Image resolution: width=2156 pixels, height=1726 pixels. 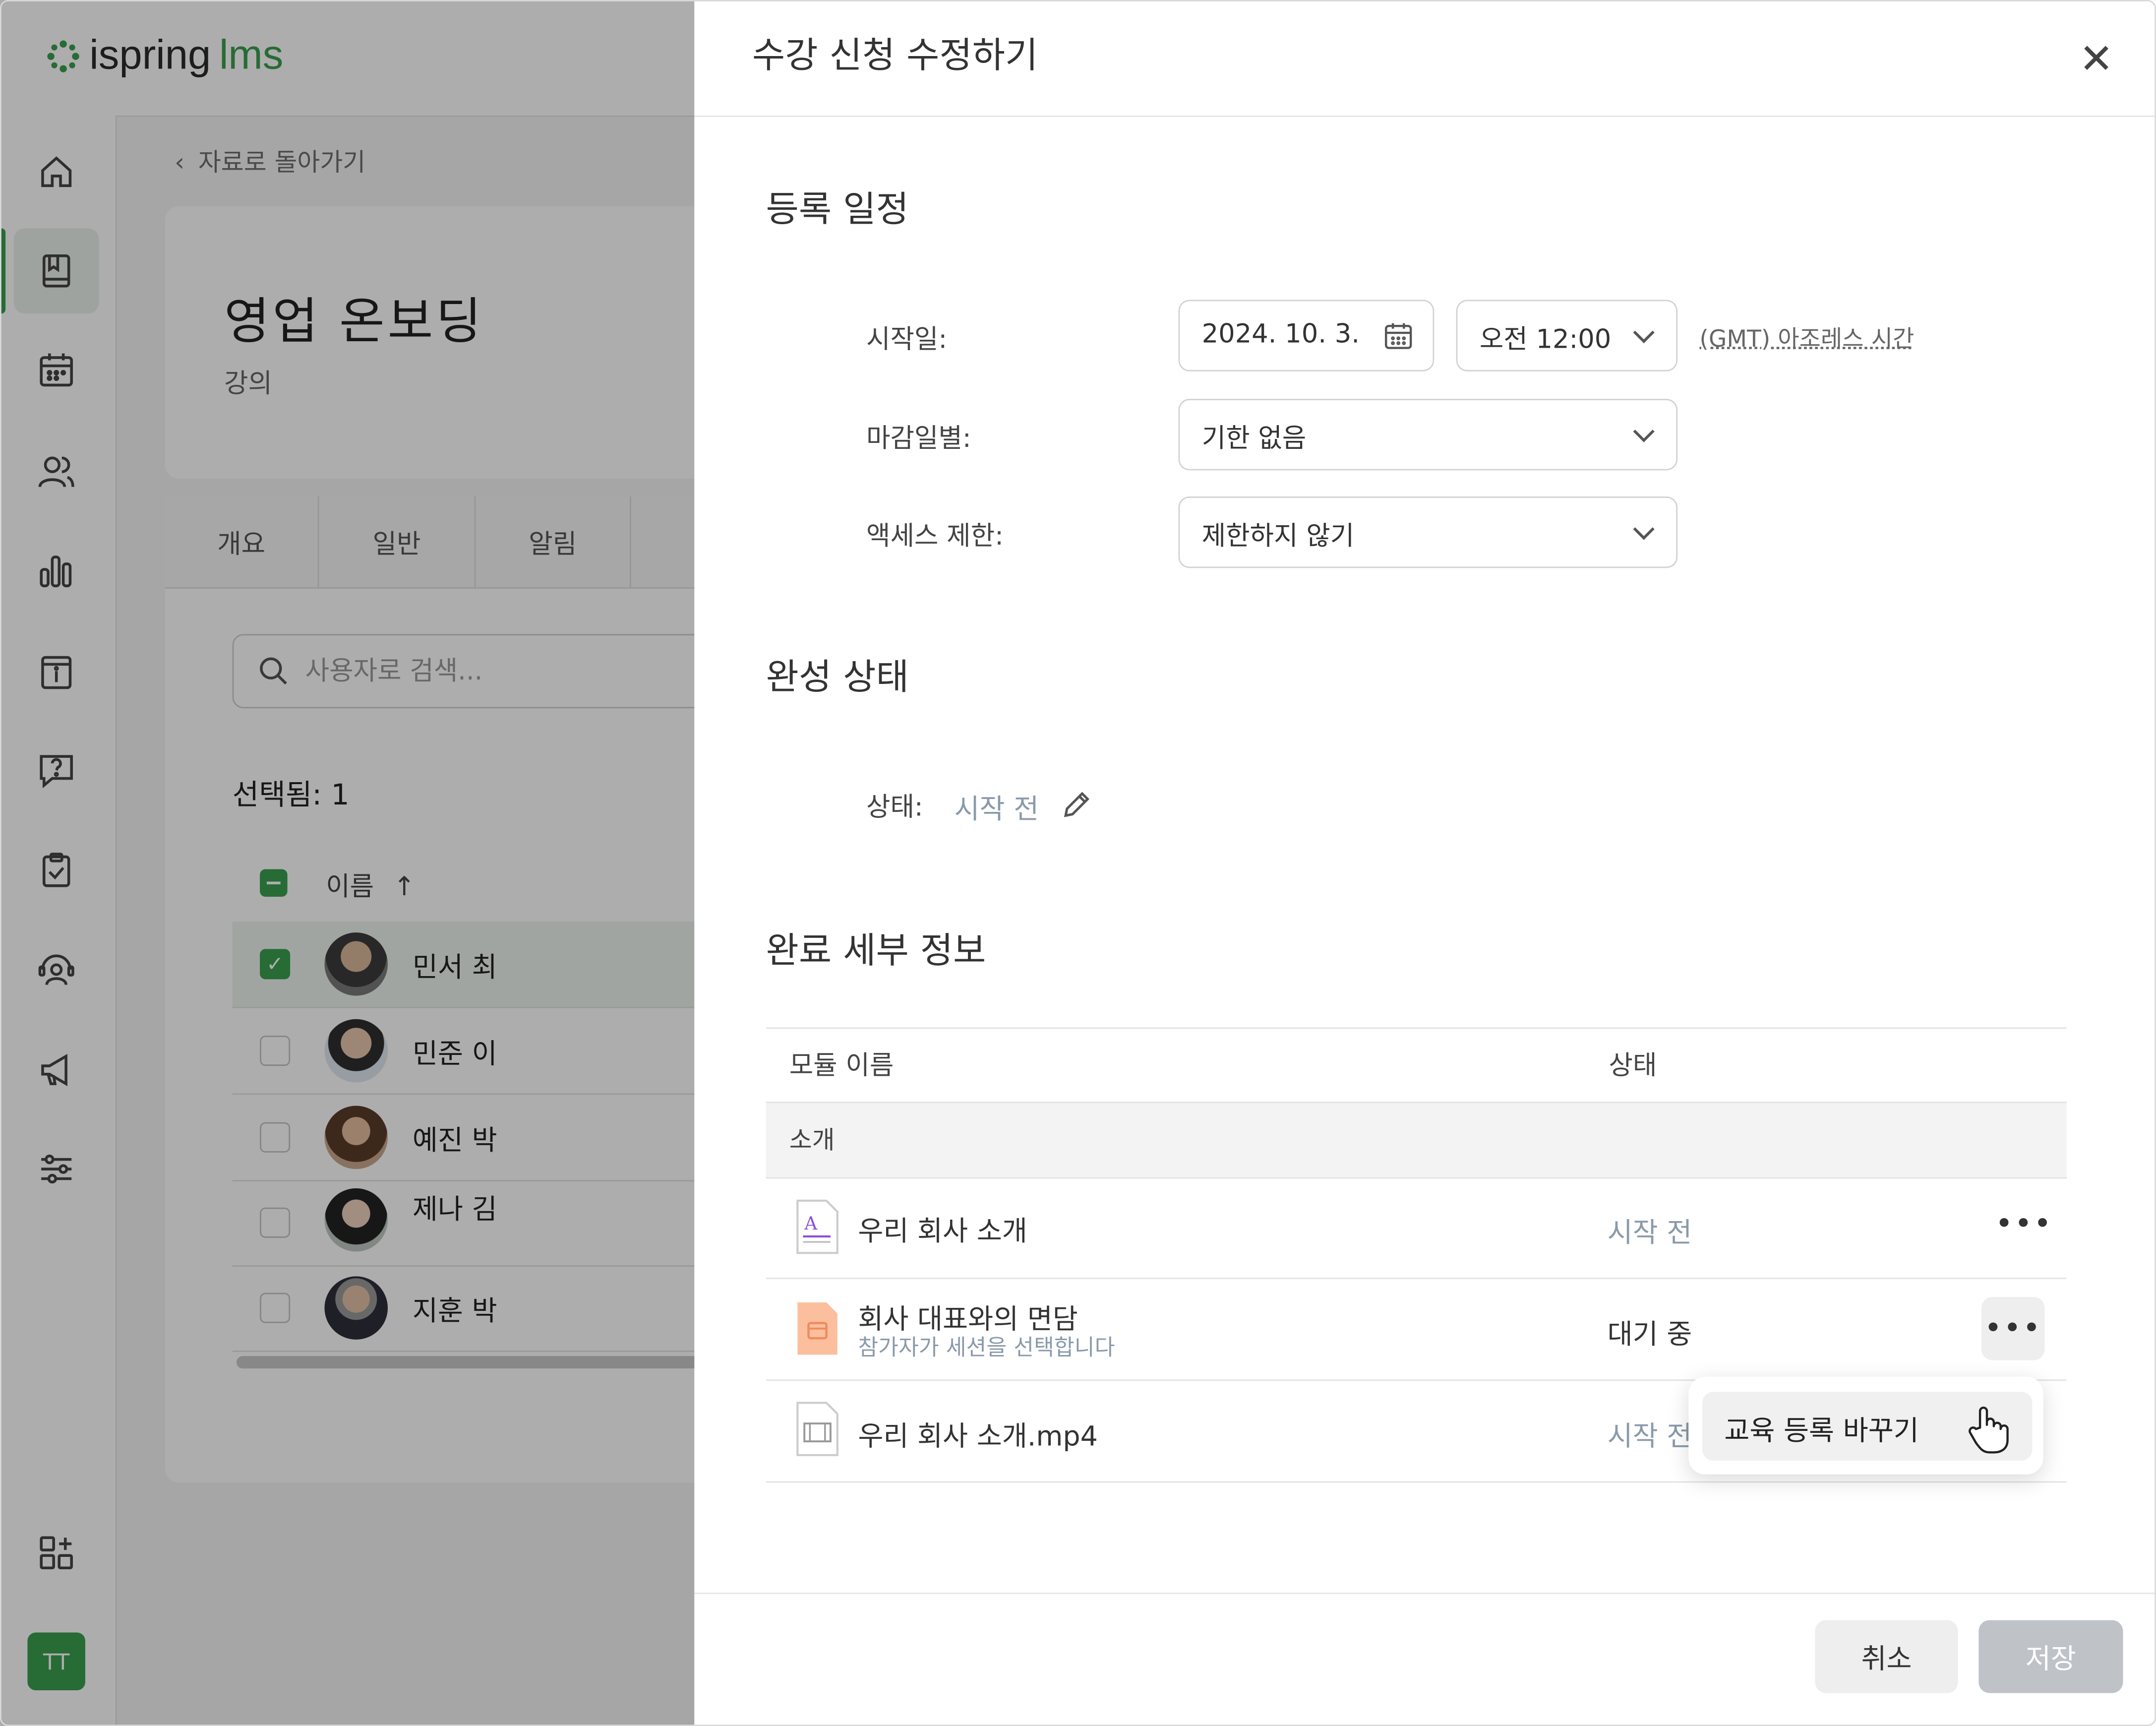 What do you see at coordinates (895, 56) in the screenshot?
I see `dialog-title: 수강 신청 수정하기` at bounding box center [895, 56].